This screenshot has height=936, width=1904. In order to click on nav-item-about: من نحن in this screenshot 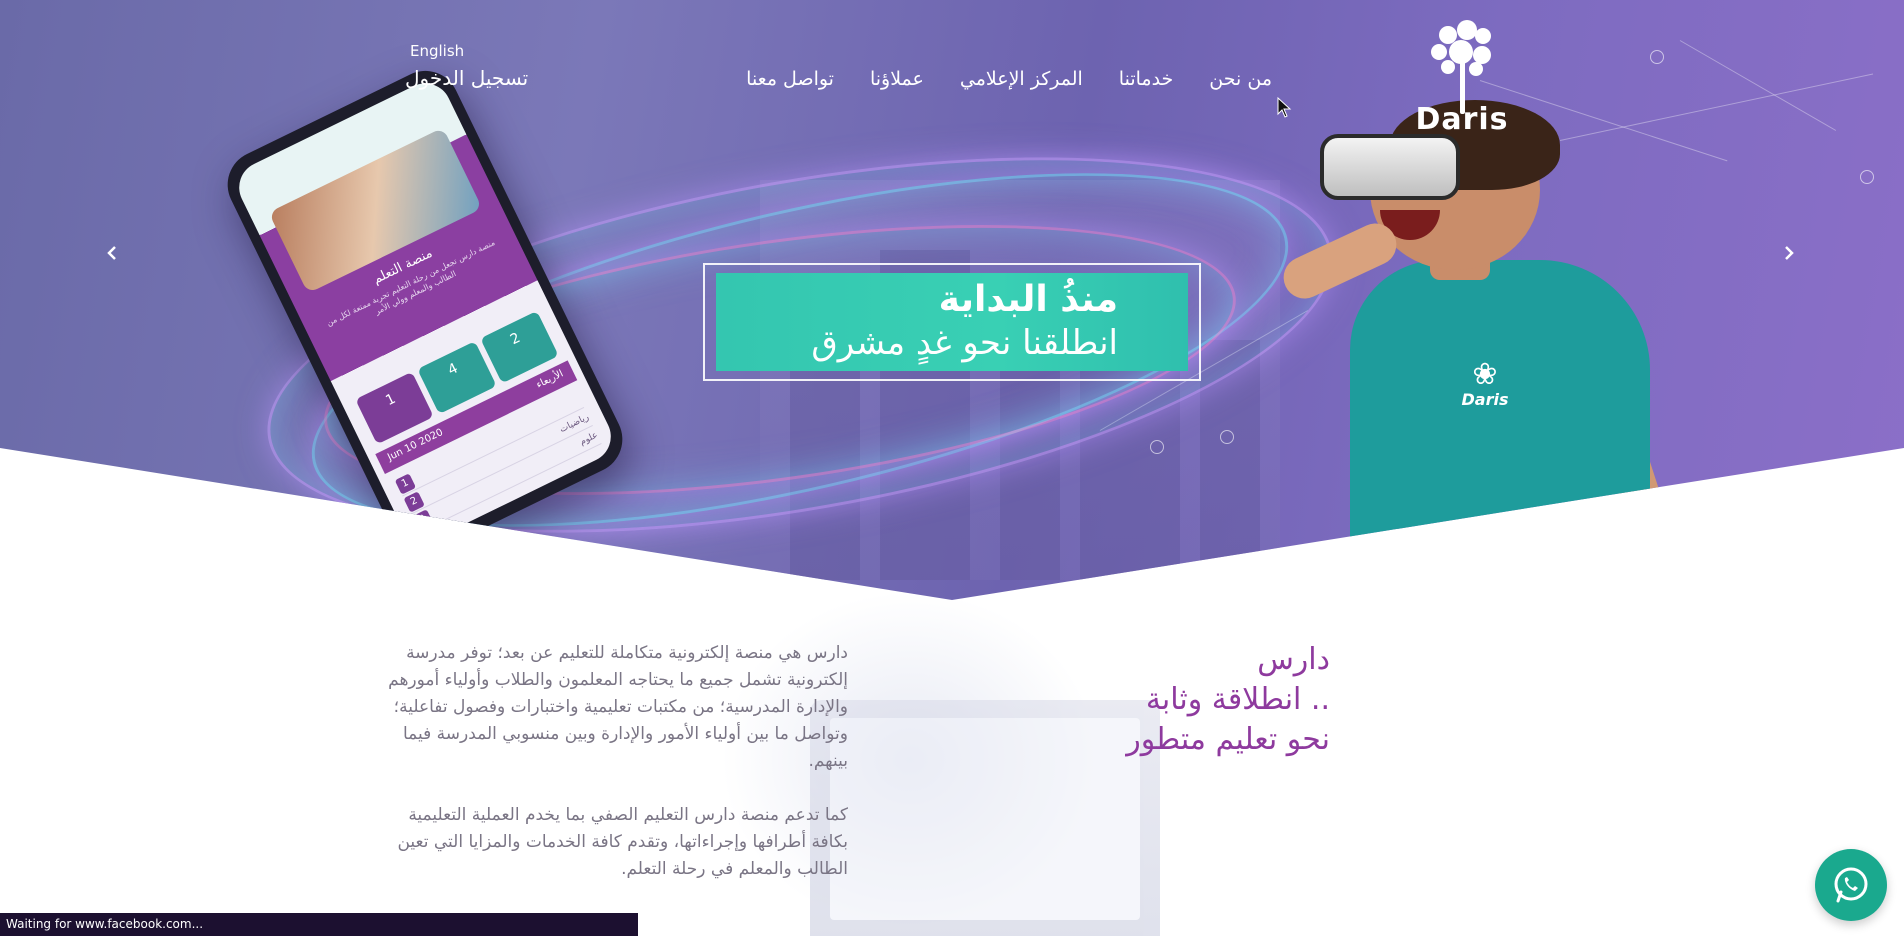, I will do `click(1240, 79)`.